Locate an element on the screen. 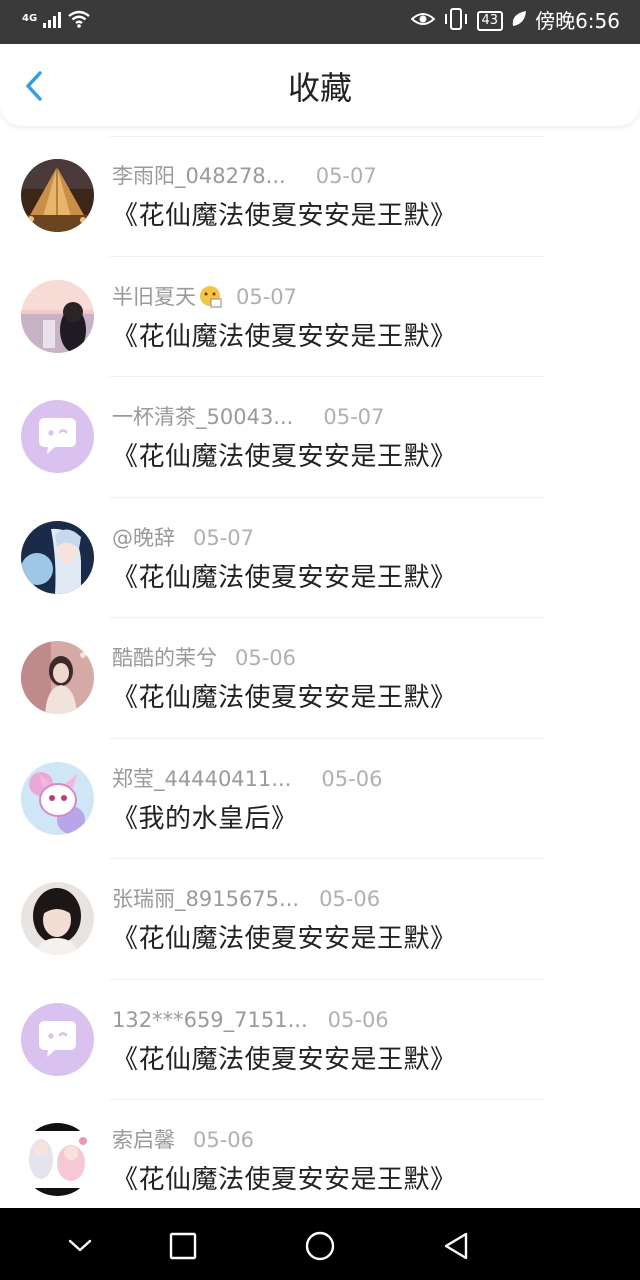  item-meta: @晚辞 05-07 is located at coordinates (183, 538).